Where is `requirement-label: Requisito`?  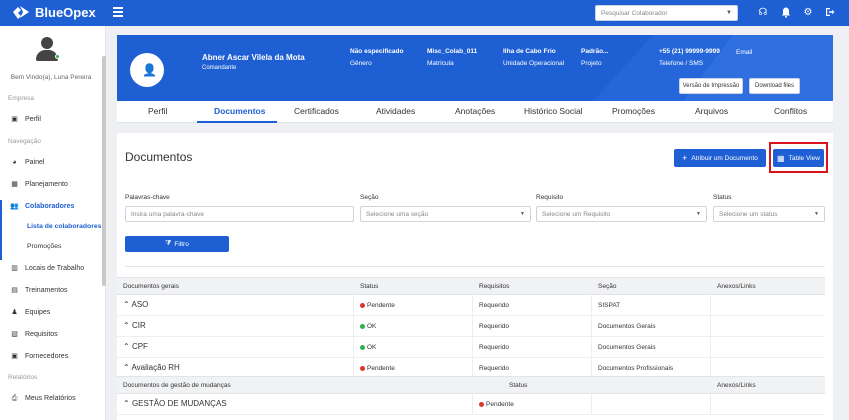 requirement-label: Requisito is located at coordinates (550, 197).